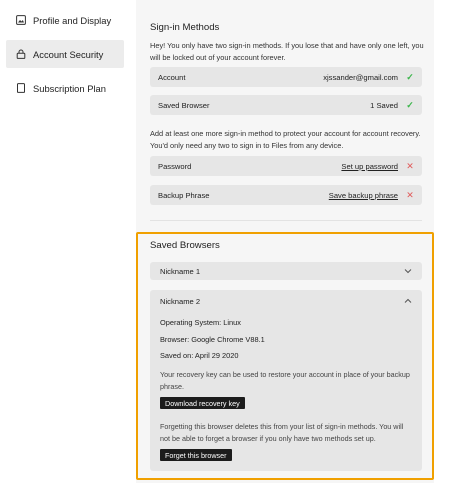 The width and height of the screenshot is (474, 483). What do you see at coordinates (68, 54) in the screenshot?
I see `sidebar-item-label: Account Security` at bounding box center [68, 54].